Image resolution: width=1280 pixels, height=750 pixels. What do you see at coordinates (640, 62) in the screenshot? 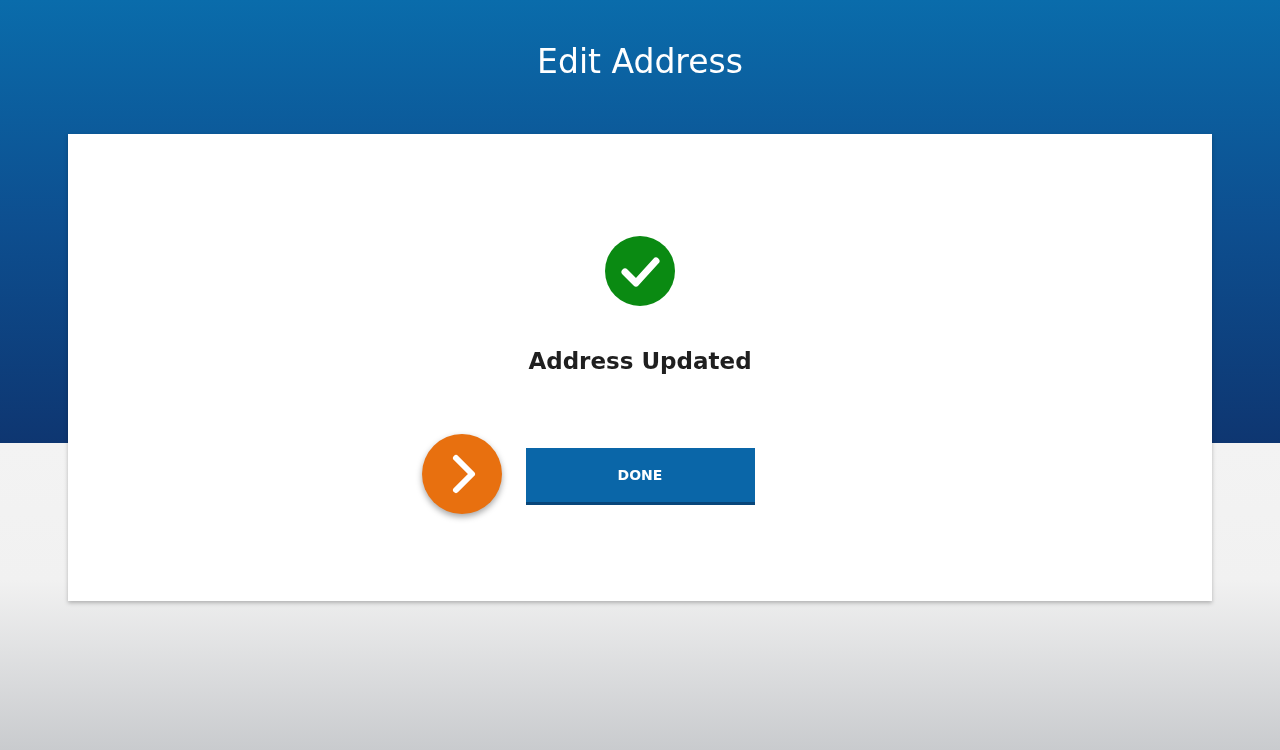
I see `page-title: Edit Address` at bounding box center [640, 62].